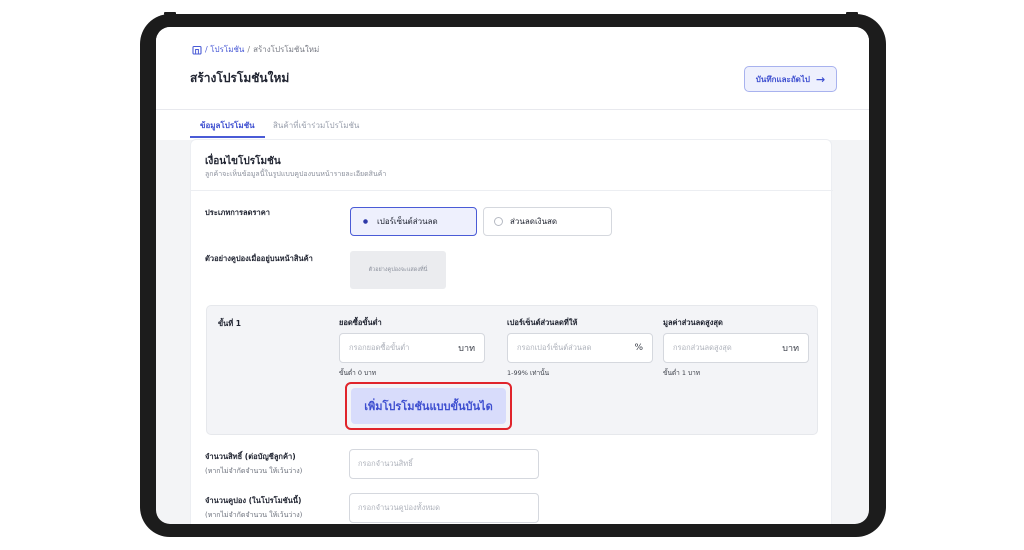 The image size is (1024, 550). What do you see at coordinates (498, 221) in the screenshot?
I see `radio-unselected-icon` at bounding box center [498, 221].